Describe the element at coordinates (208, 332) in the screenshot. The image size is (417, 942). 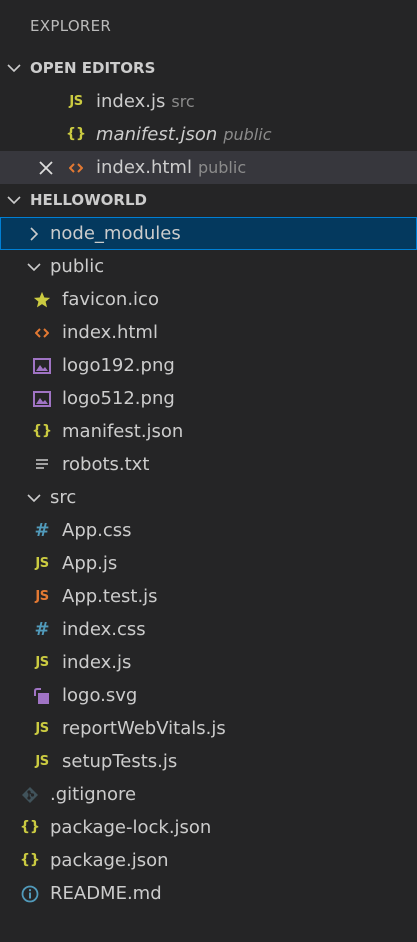
I see `file-index-html: index.html` at that location.